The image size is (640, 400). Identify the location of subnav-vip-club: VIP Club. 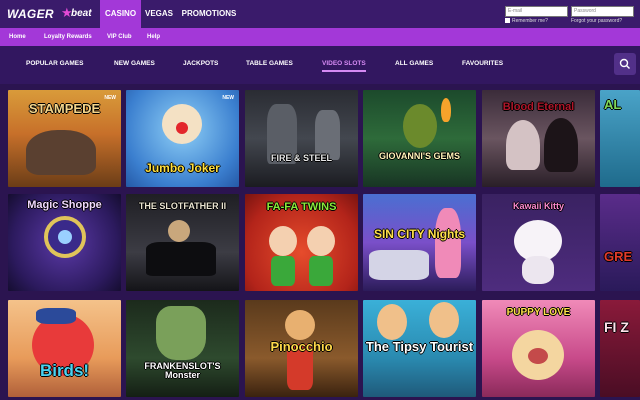
(119, 37).